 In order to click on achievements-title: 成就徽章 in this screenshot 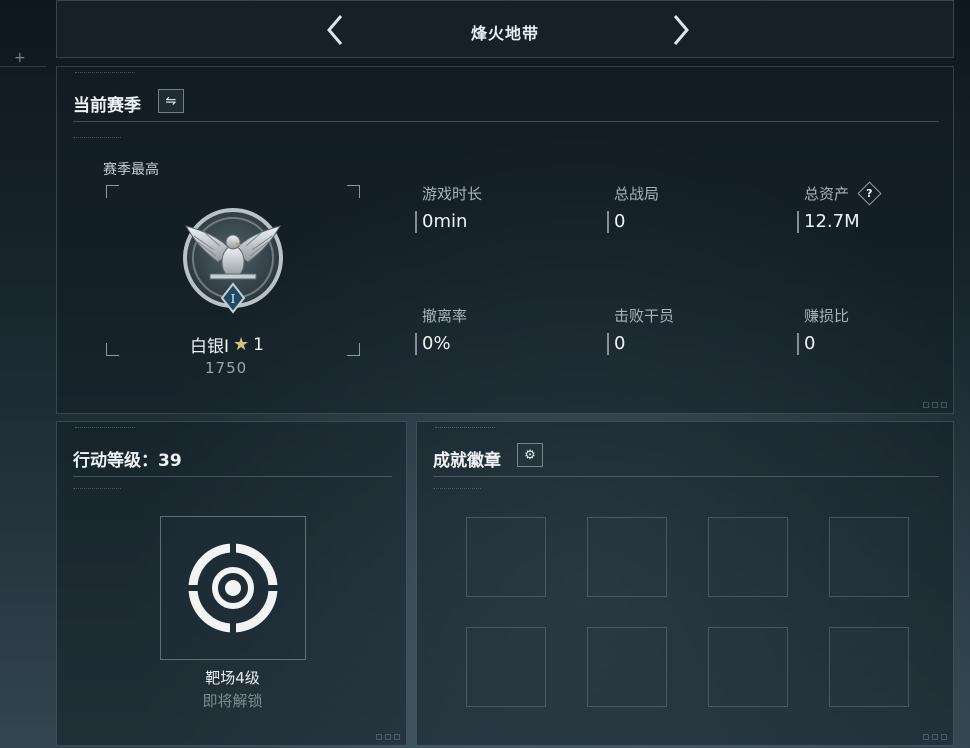, I will do `click(467, 461)`.